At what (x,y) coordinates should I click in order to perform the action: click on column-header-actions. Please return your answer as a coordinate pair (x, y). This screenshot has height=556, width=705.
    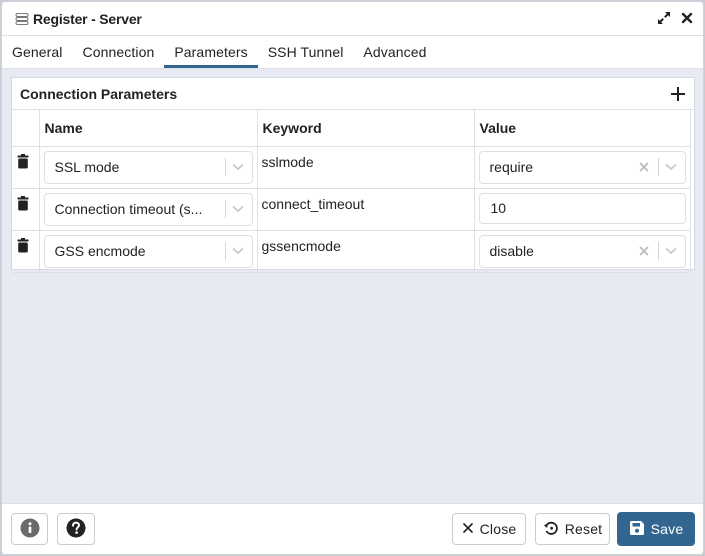
    Looking at the image, I should click on (26, 128).